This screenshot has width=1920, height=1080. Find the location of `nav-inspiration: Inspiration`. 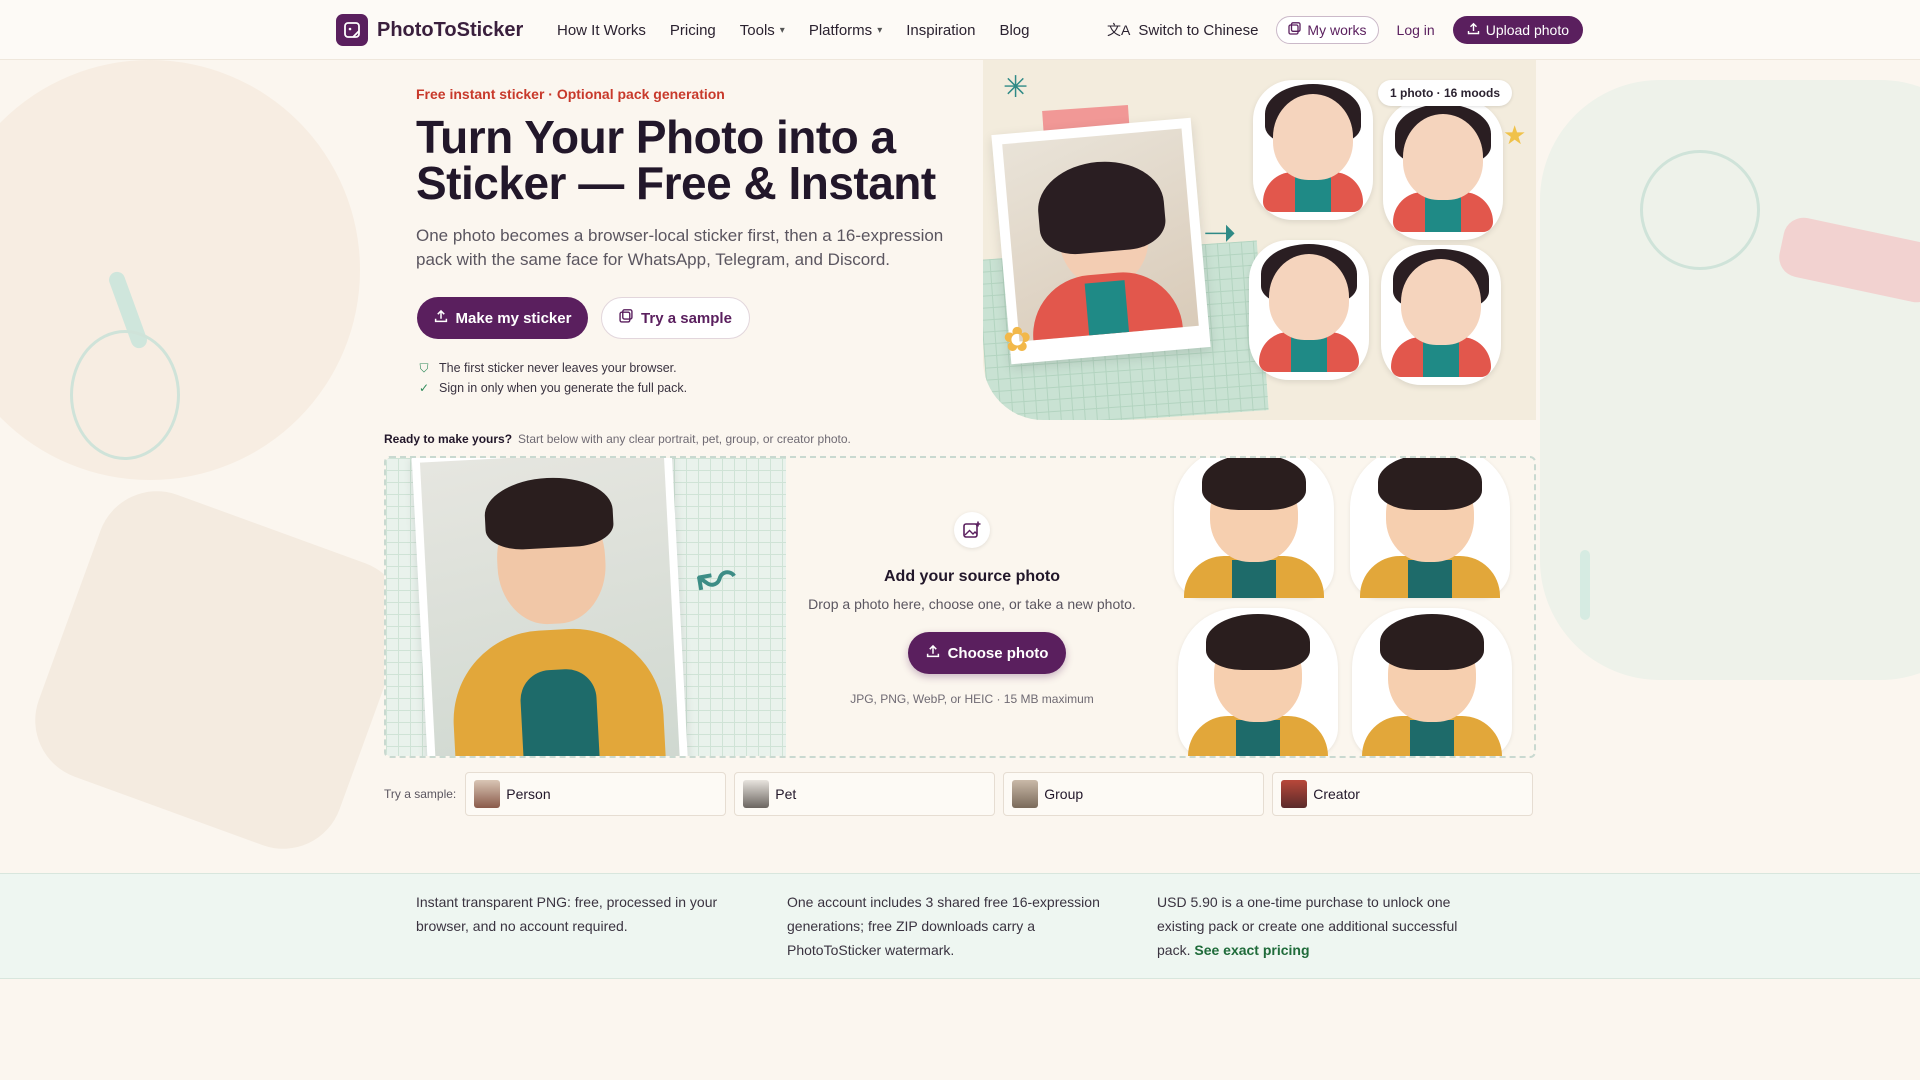

nav-inspiration: Inspiration is located at coordinates (940, 30).